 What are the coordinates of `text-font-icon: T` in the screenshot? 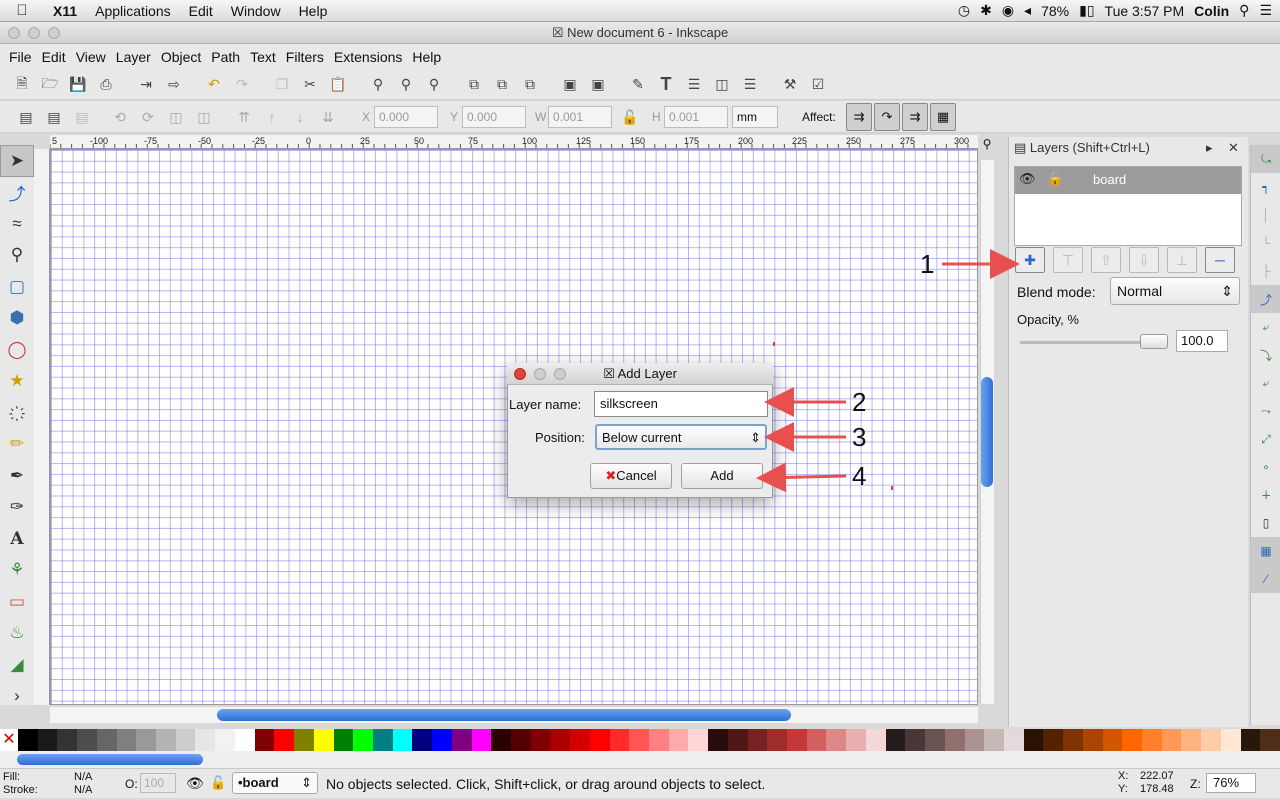 It's located at (666, 85).